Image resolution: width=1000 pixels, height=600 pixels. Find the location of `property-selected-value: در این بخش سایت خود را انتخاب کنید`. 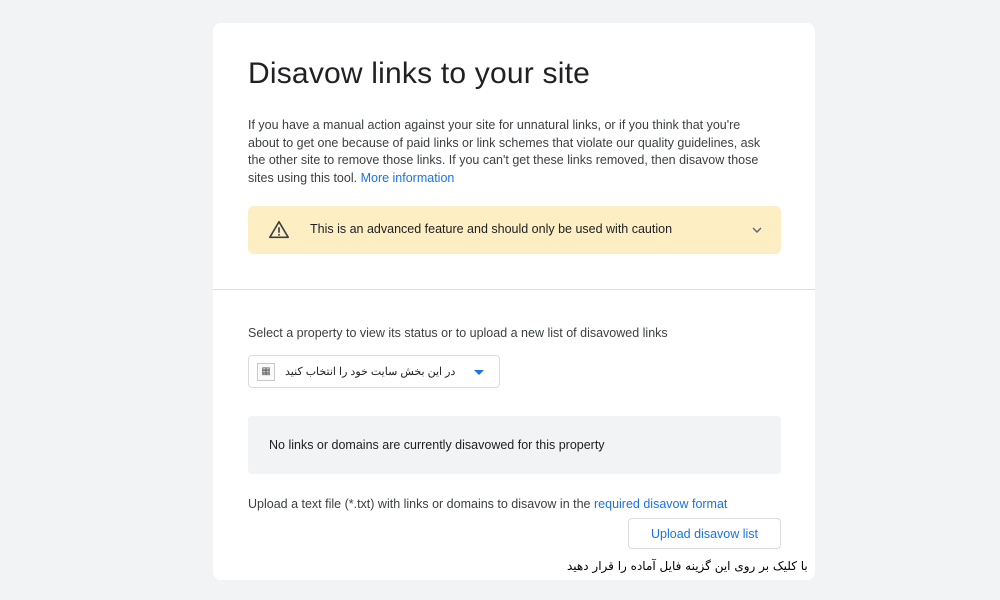

property-selected-value: در این بخش سایت خود را انتخاب کنید is located at coordinates (370, 372).